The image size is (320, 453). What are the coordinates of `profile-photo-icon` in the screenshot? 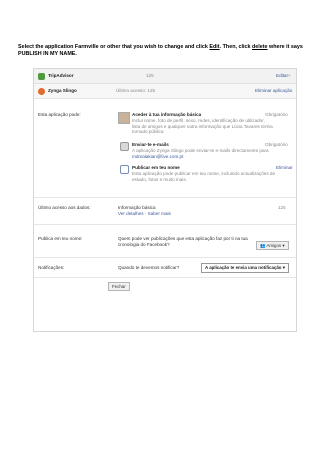 It's located at (124, 118).